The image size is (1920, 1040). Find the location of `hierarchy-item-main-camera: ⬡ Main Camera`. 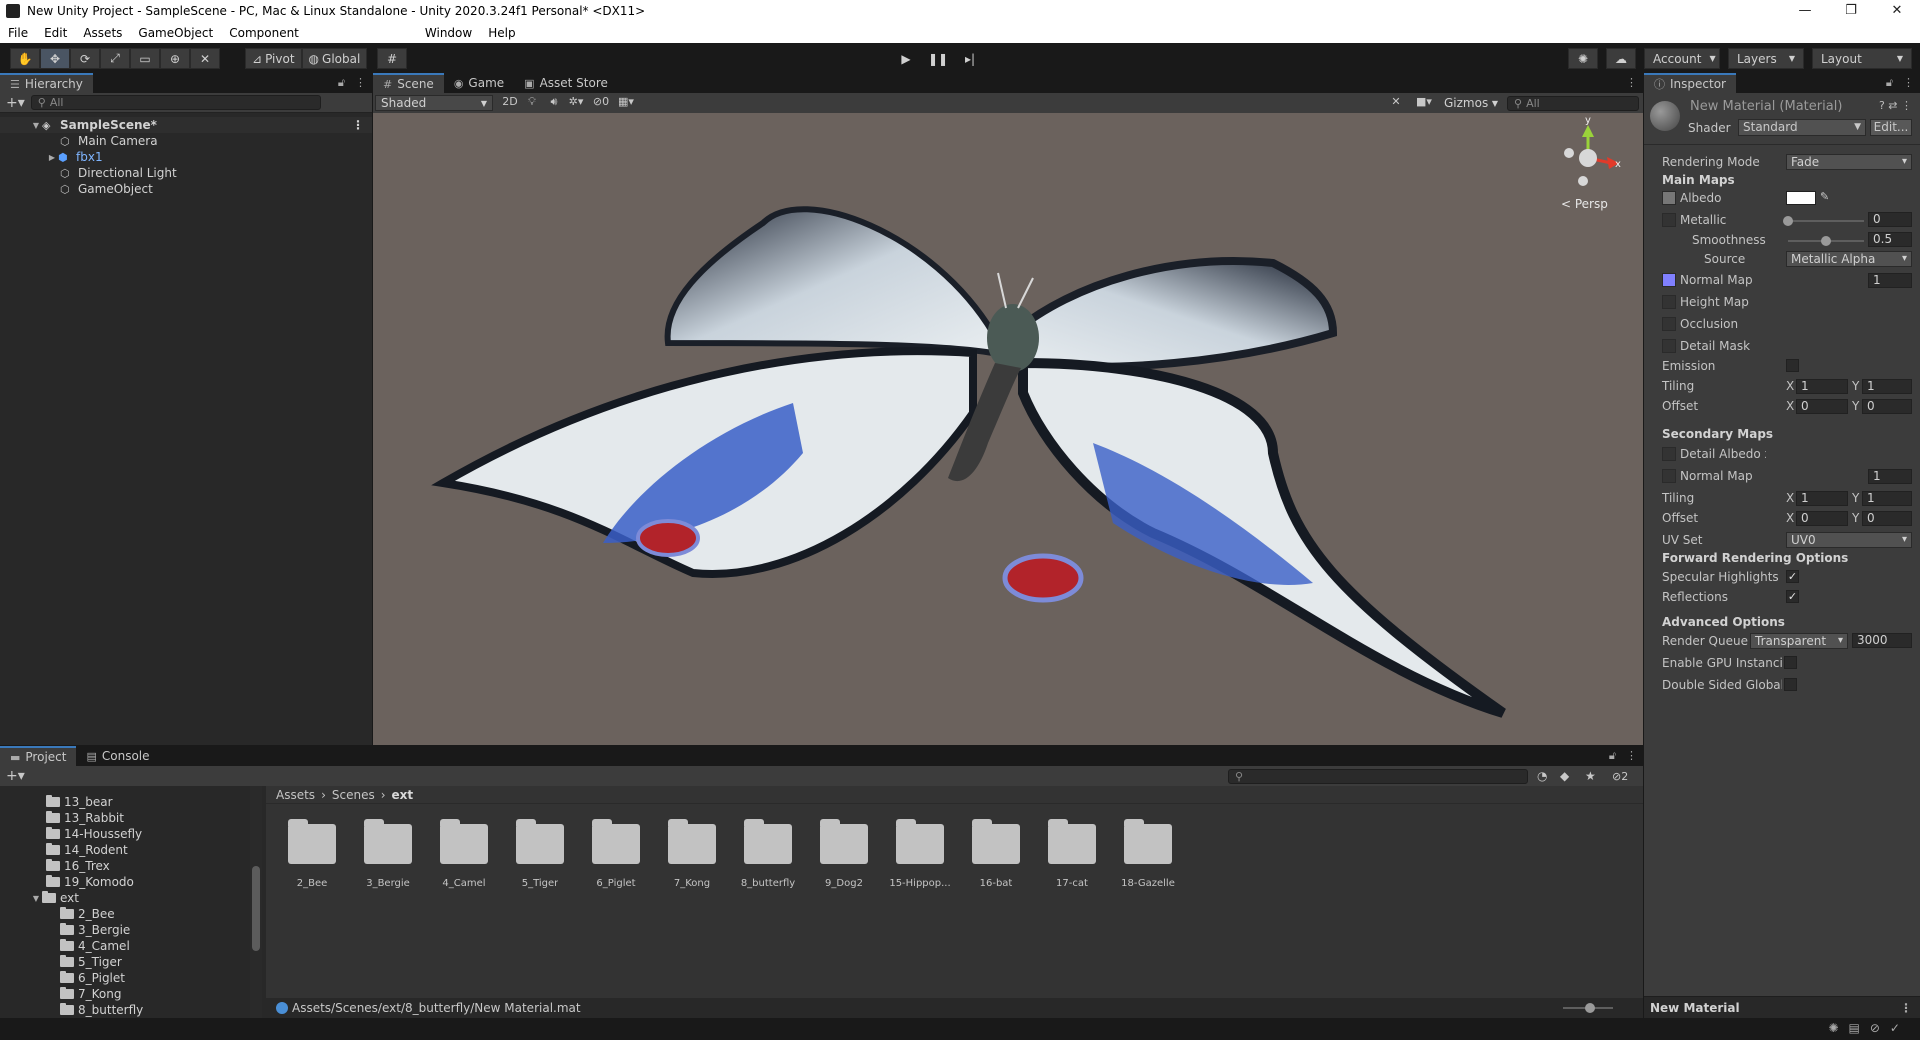

hierarchy-item-main-camera: ⬡ Main Camera is located at coordinates (186, 141).